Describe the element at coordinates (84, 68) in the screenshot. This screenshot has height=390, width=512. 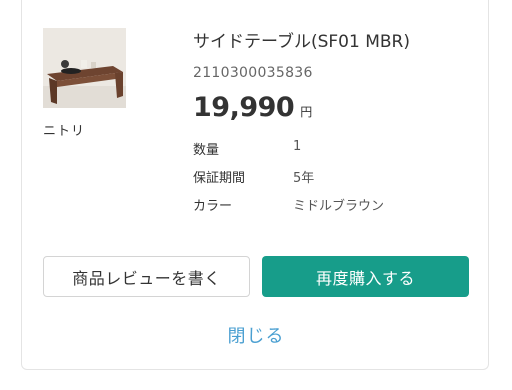
I see `product-image` at that location.